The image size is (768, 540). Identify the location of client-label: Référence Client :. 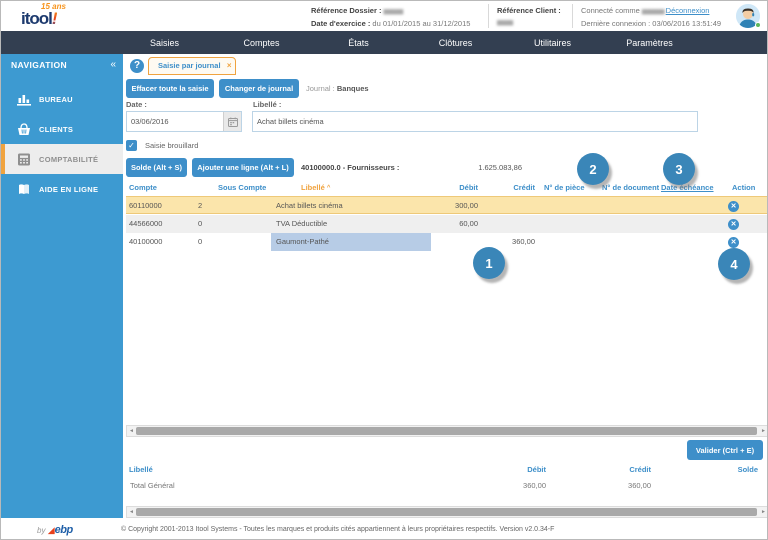
(529, 10).